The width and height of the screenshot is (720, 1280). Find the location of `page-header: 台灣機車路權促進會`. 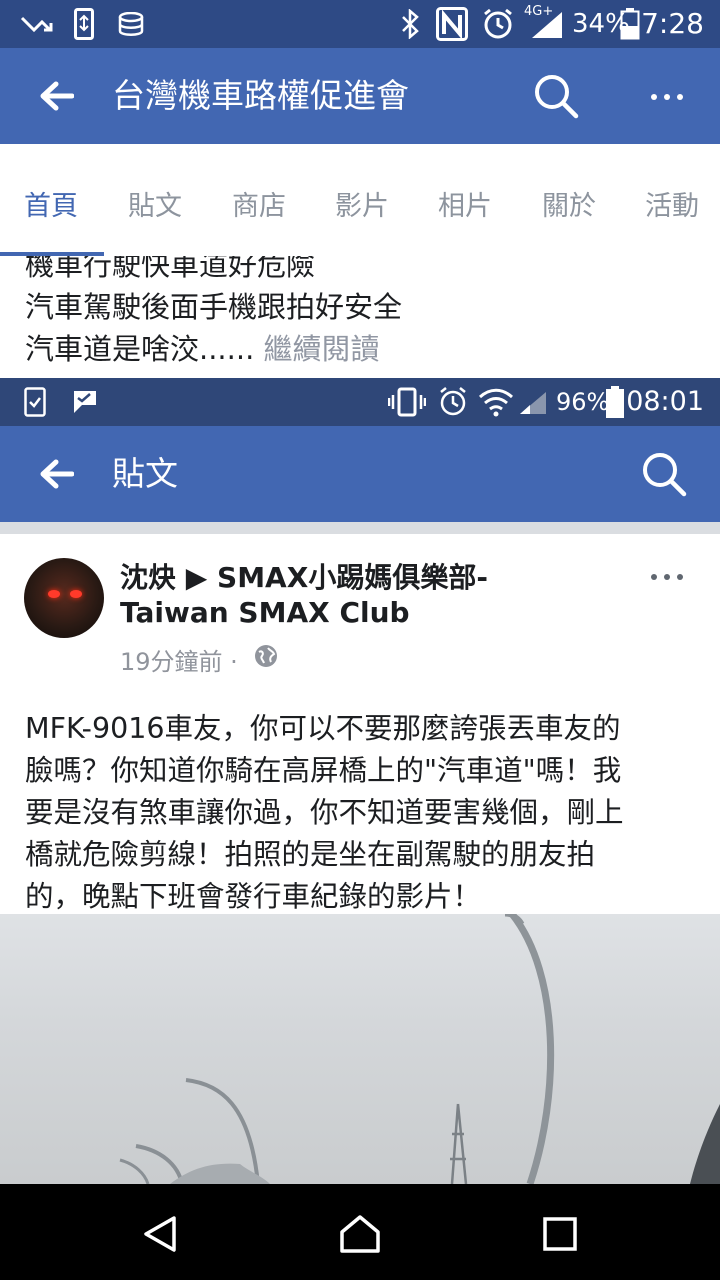

page-header: 台灣機車路權促進會 is located at coordinates (360, 96).